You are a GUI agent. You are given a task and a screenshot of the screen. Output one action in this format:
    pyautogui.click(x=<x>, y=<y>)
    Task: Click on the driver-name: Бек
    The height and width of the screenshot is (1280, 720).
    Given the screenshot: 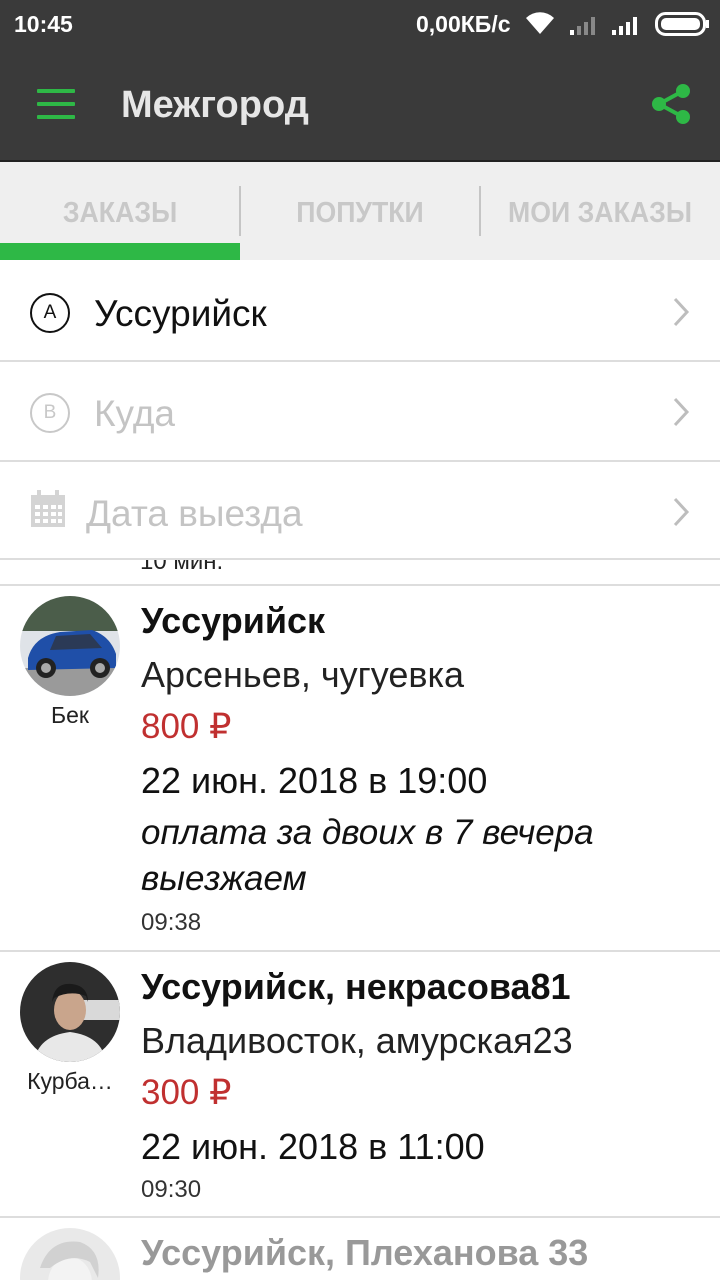 What is the action you would take?
    pyautogui.click(x=70, y=715)
    